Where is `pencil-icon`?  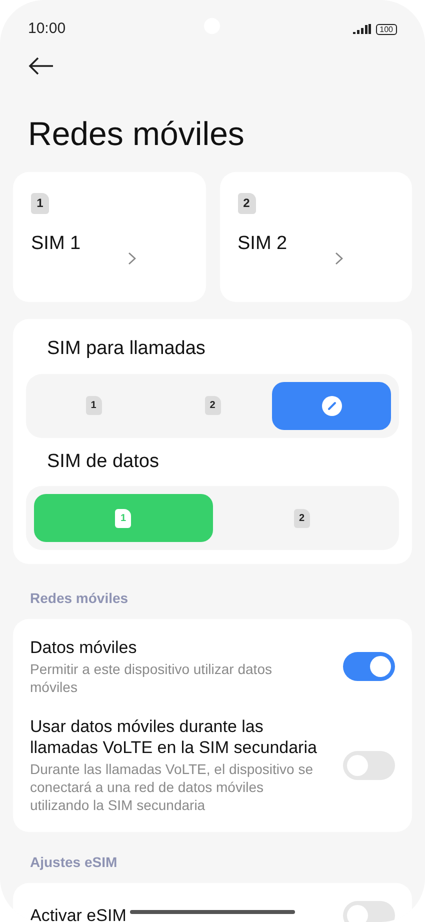 pencil-icon is located at coordinates (332, 406).